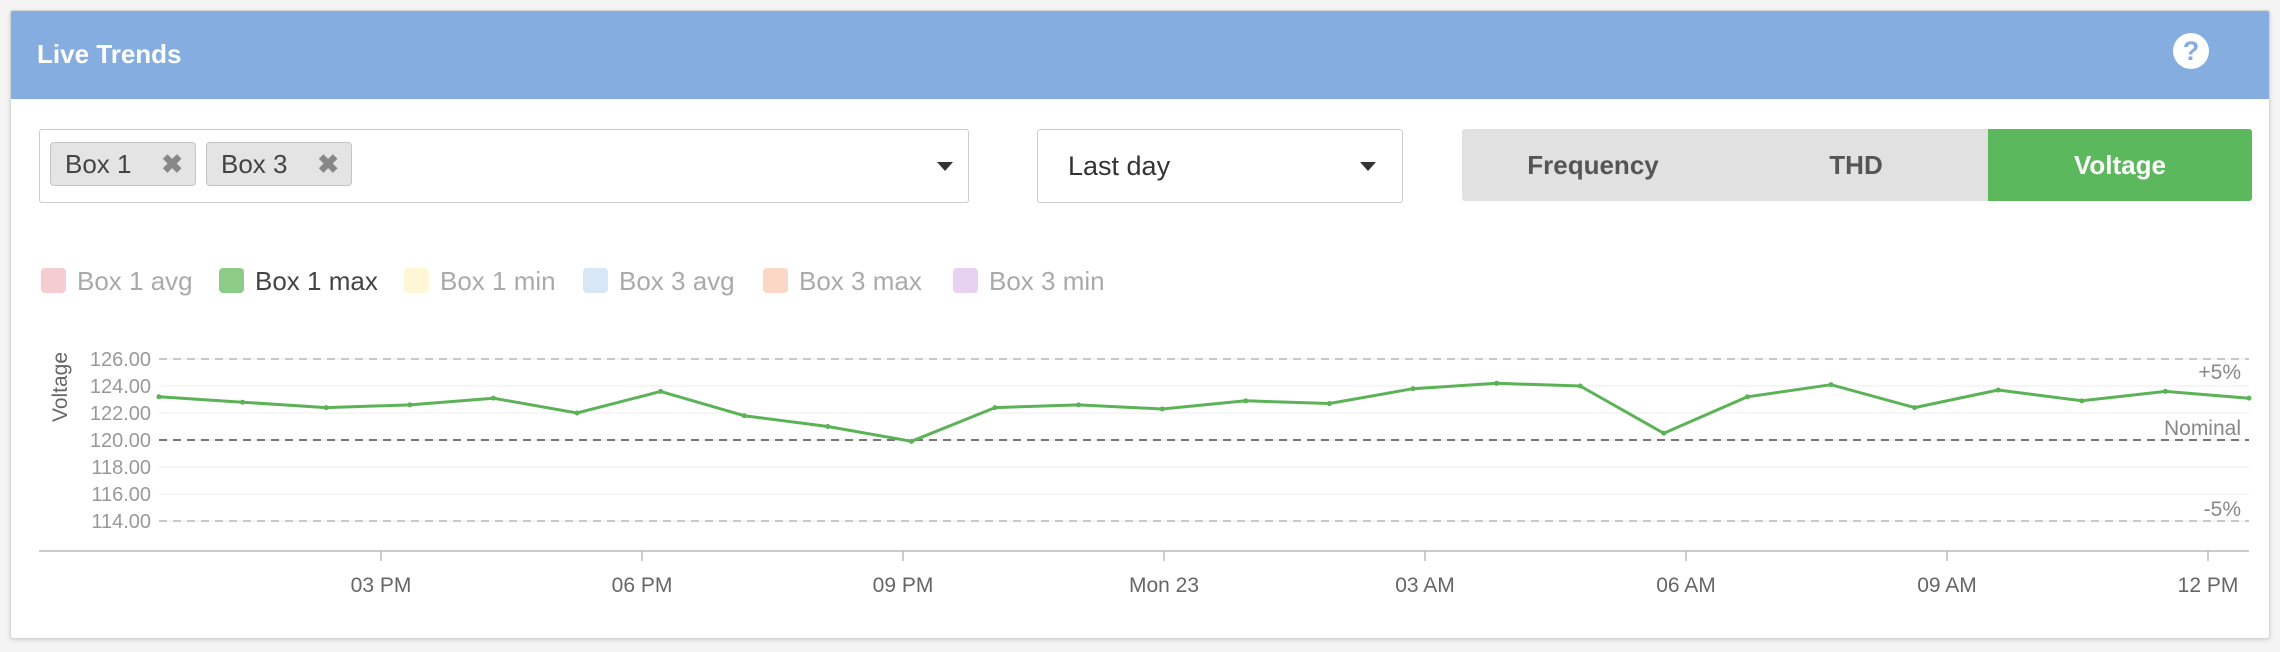 This screenshot has height=652, width=2280. I want to click on x-tick-label: 03 PM, so click(381, 585).